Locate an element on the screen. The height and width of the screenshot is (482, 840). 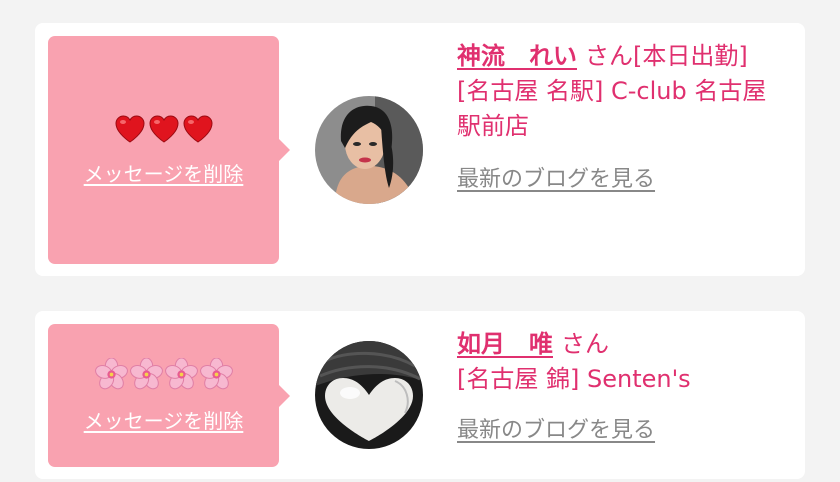
name-line: 神流 れい さん[本日出勤] is located at coordinates (622, 56).